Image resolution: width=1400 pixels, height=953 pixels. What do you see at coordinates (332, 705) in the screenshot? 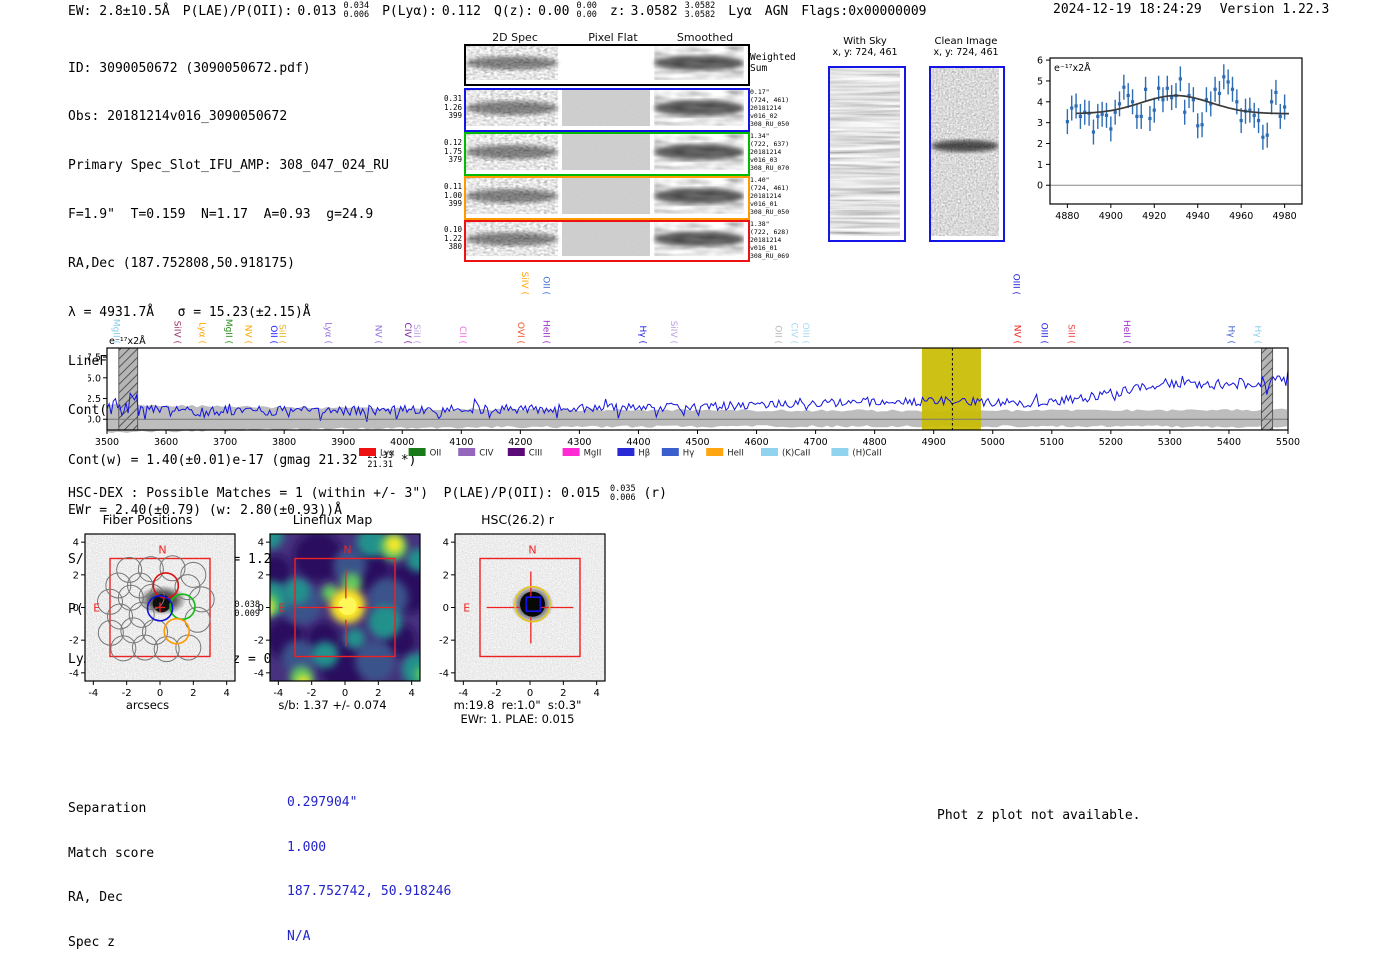
I see `lineflux-caption: s/b: 1.37 +/- 0.074` at bounding box center [332, 705].